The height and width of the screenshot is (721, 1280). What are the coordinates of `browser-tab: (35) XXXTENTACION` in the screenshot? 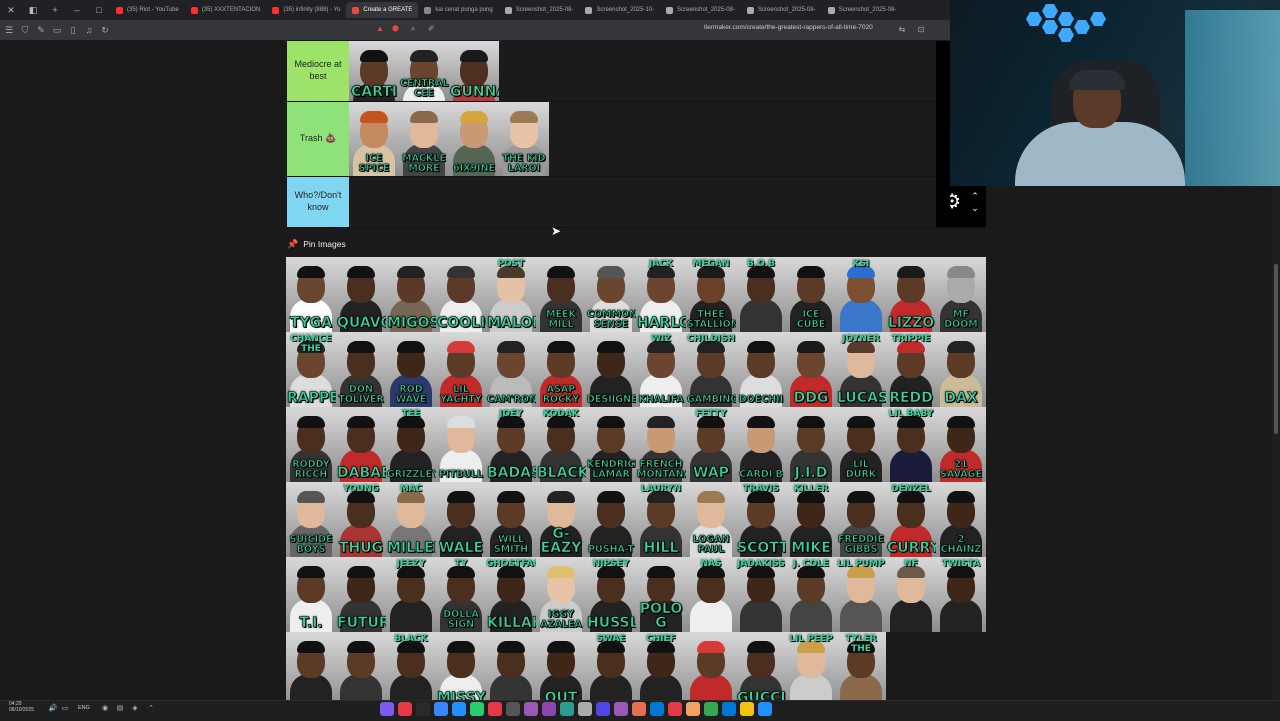 It's located at (226, 10).